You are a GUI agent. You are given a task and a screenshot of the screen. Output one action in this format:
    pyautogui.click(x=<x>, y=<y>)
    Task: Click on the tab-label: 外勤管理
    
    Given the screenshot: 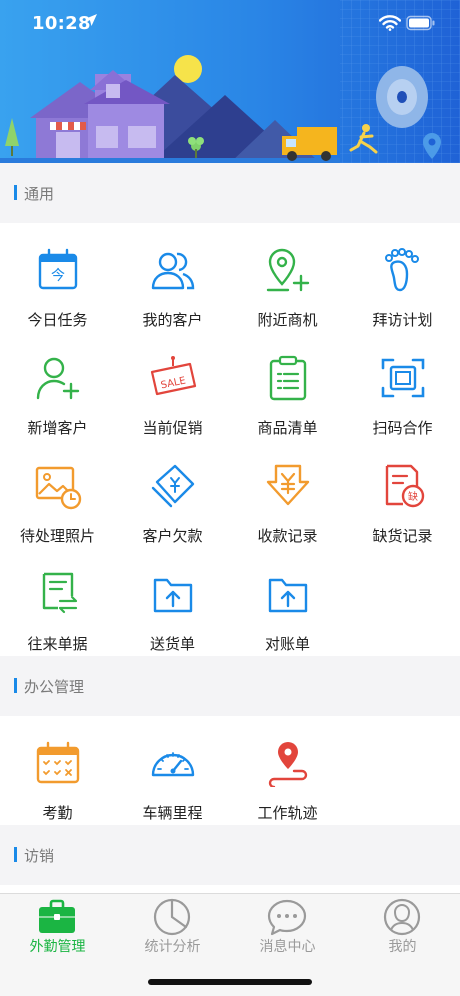 What is the action you would take?
    pyautogui.click(x=57, y=947)
    